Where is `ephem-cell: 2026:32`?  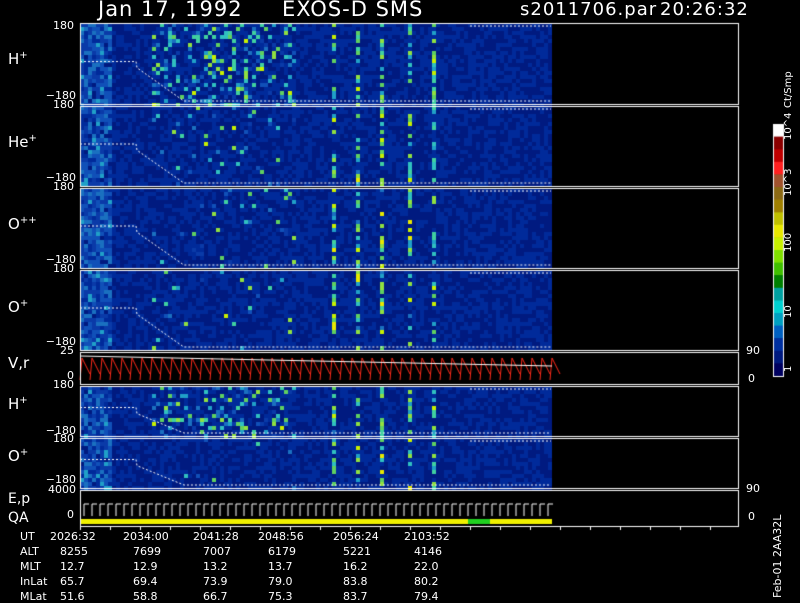
ephem-cell: 2026:32 is located at coordinates (73, 536).